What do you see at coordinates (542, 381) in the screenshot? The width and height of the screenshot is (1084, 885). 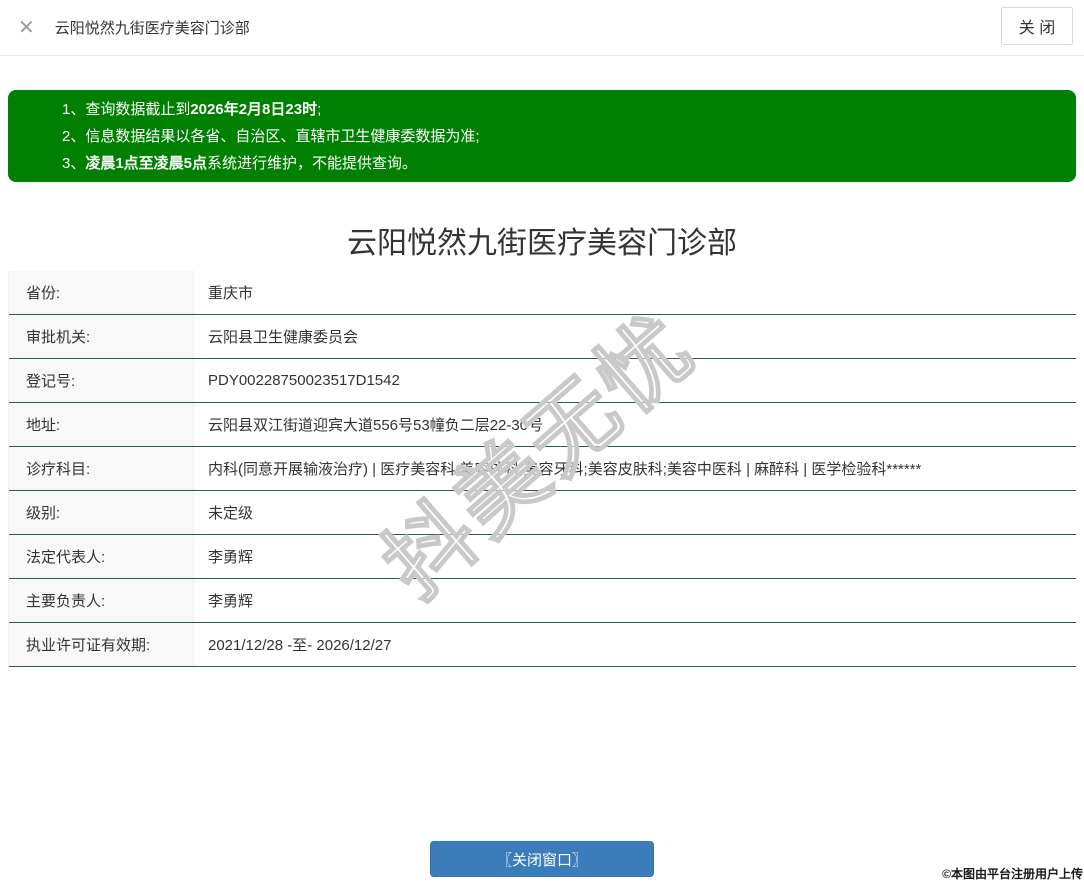 I see `table-row-registration-number: 登记号: PDY00228750023517D1542` at bounding box center [542, 381].